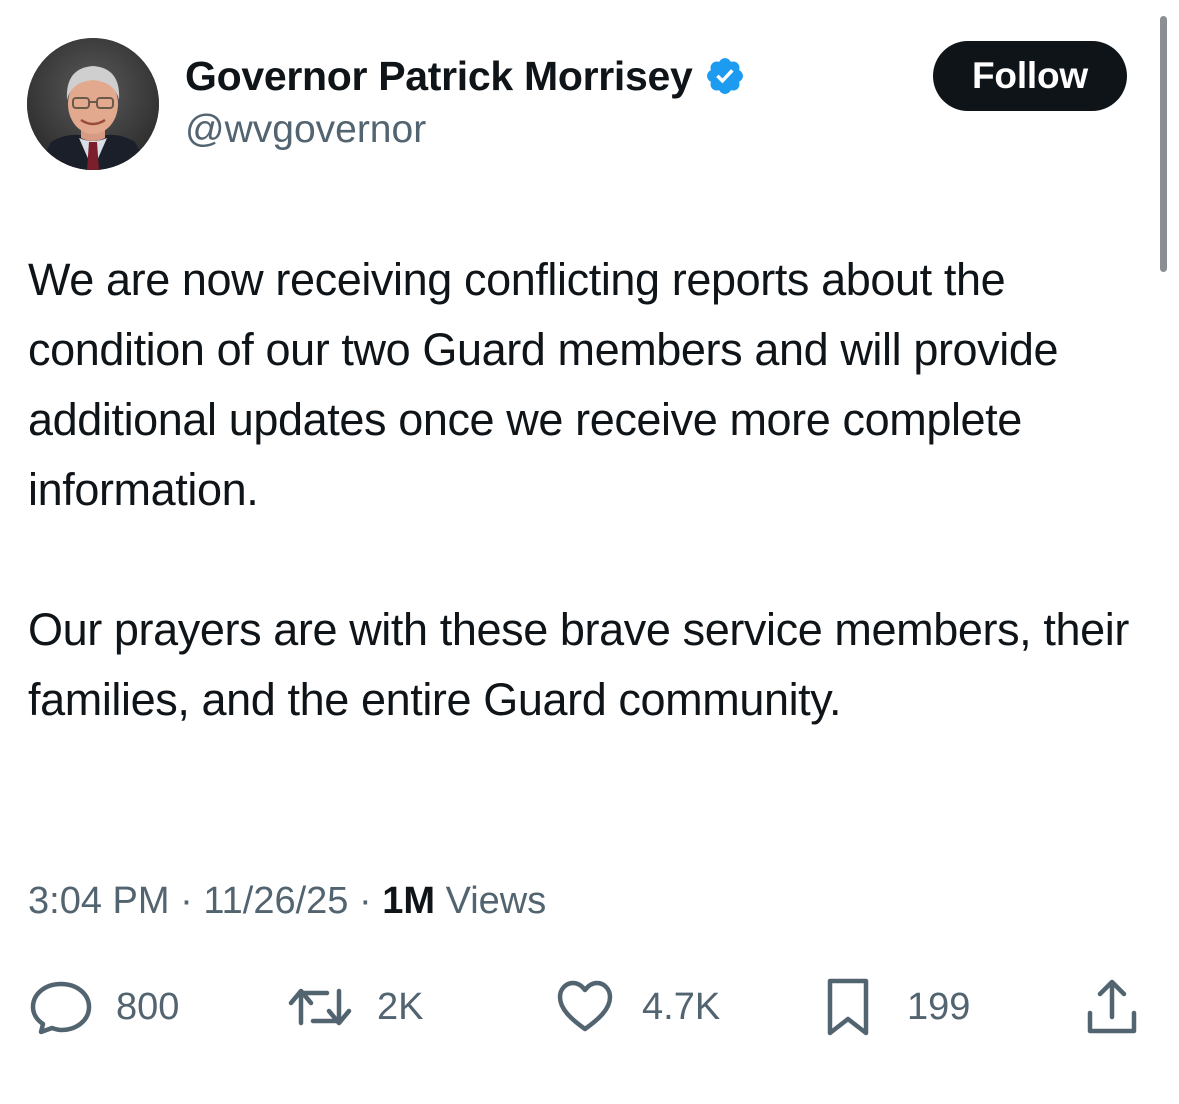 This screenshot has width=1179, height=1104. Describe the element at coordinates (275, 901) in the screenshot. I see `tweet-date: 11/26/25` at that location.